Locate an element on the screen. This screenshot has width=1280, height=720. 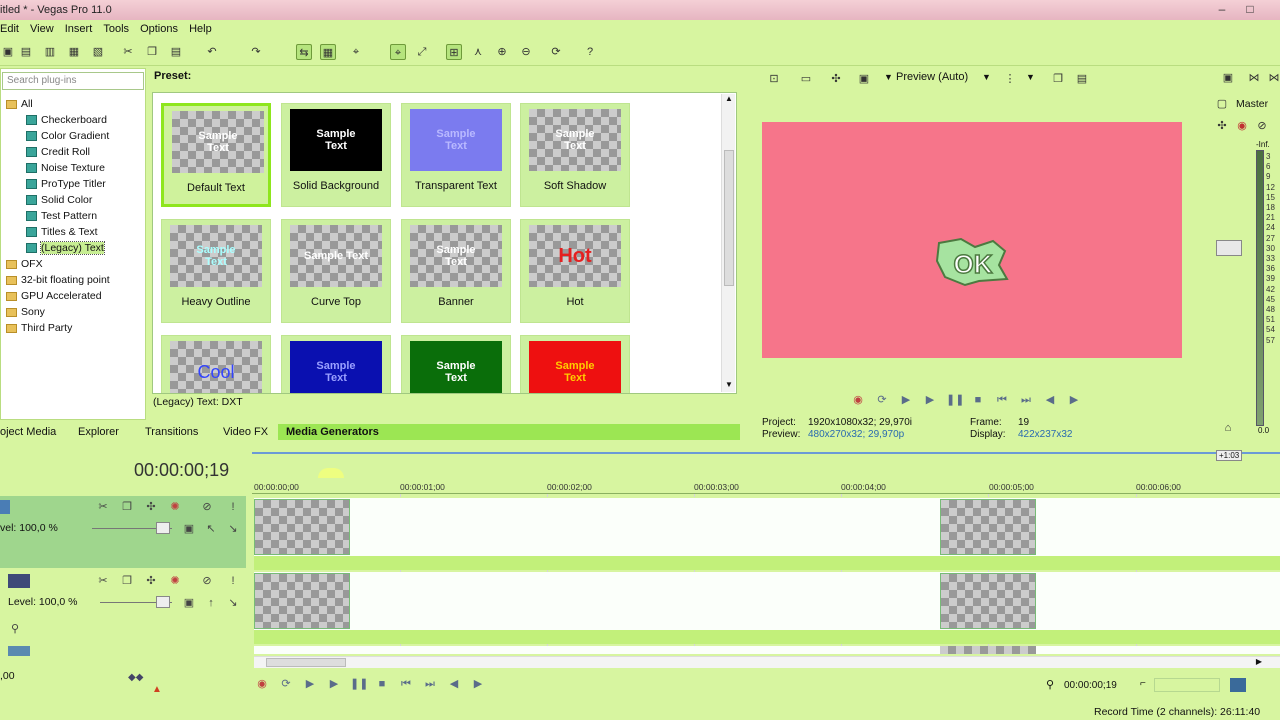
menu-insert: Insert is located at coordinates (79, 29).